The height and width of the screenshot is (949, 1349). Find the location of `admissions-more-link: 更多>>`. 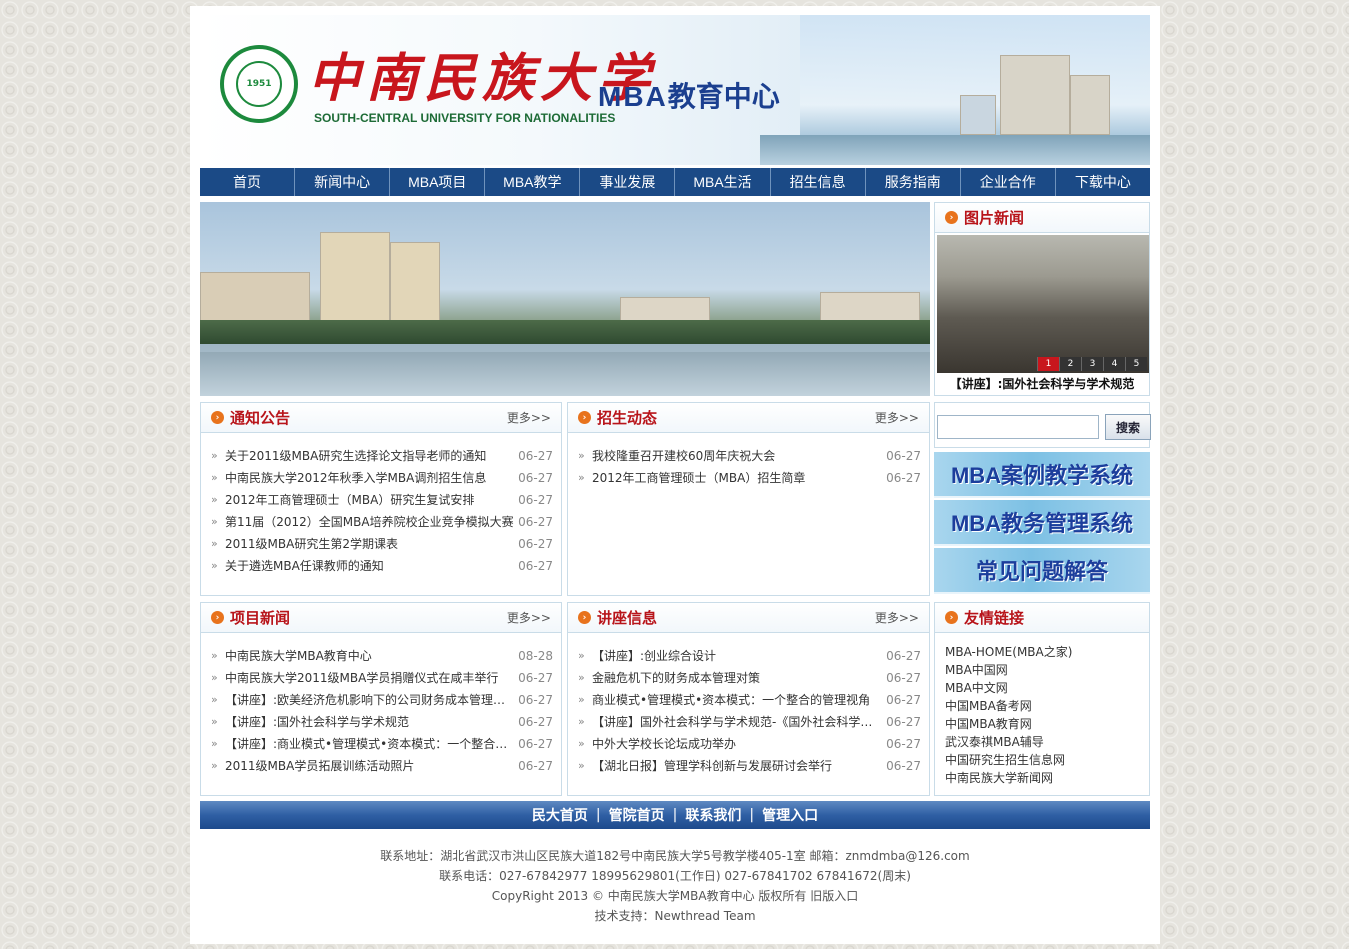

admissions-more-link: 更多>> is located at coordinates (897, 417).